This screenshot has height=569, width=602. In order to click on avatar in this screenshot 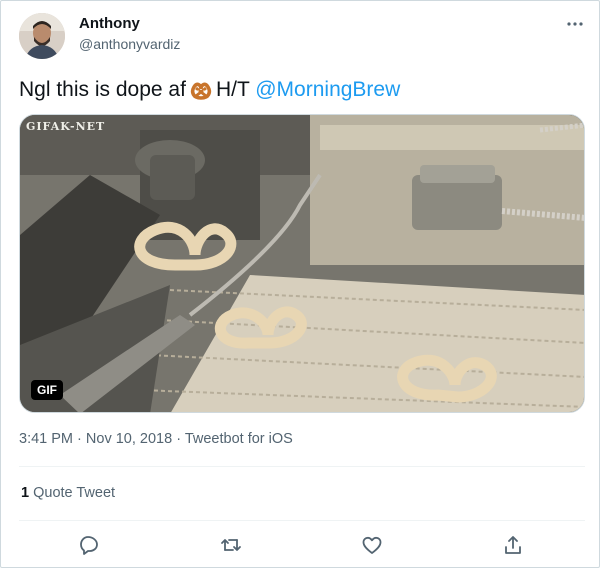, I will do `click(42, 36)`.